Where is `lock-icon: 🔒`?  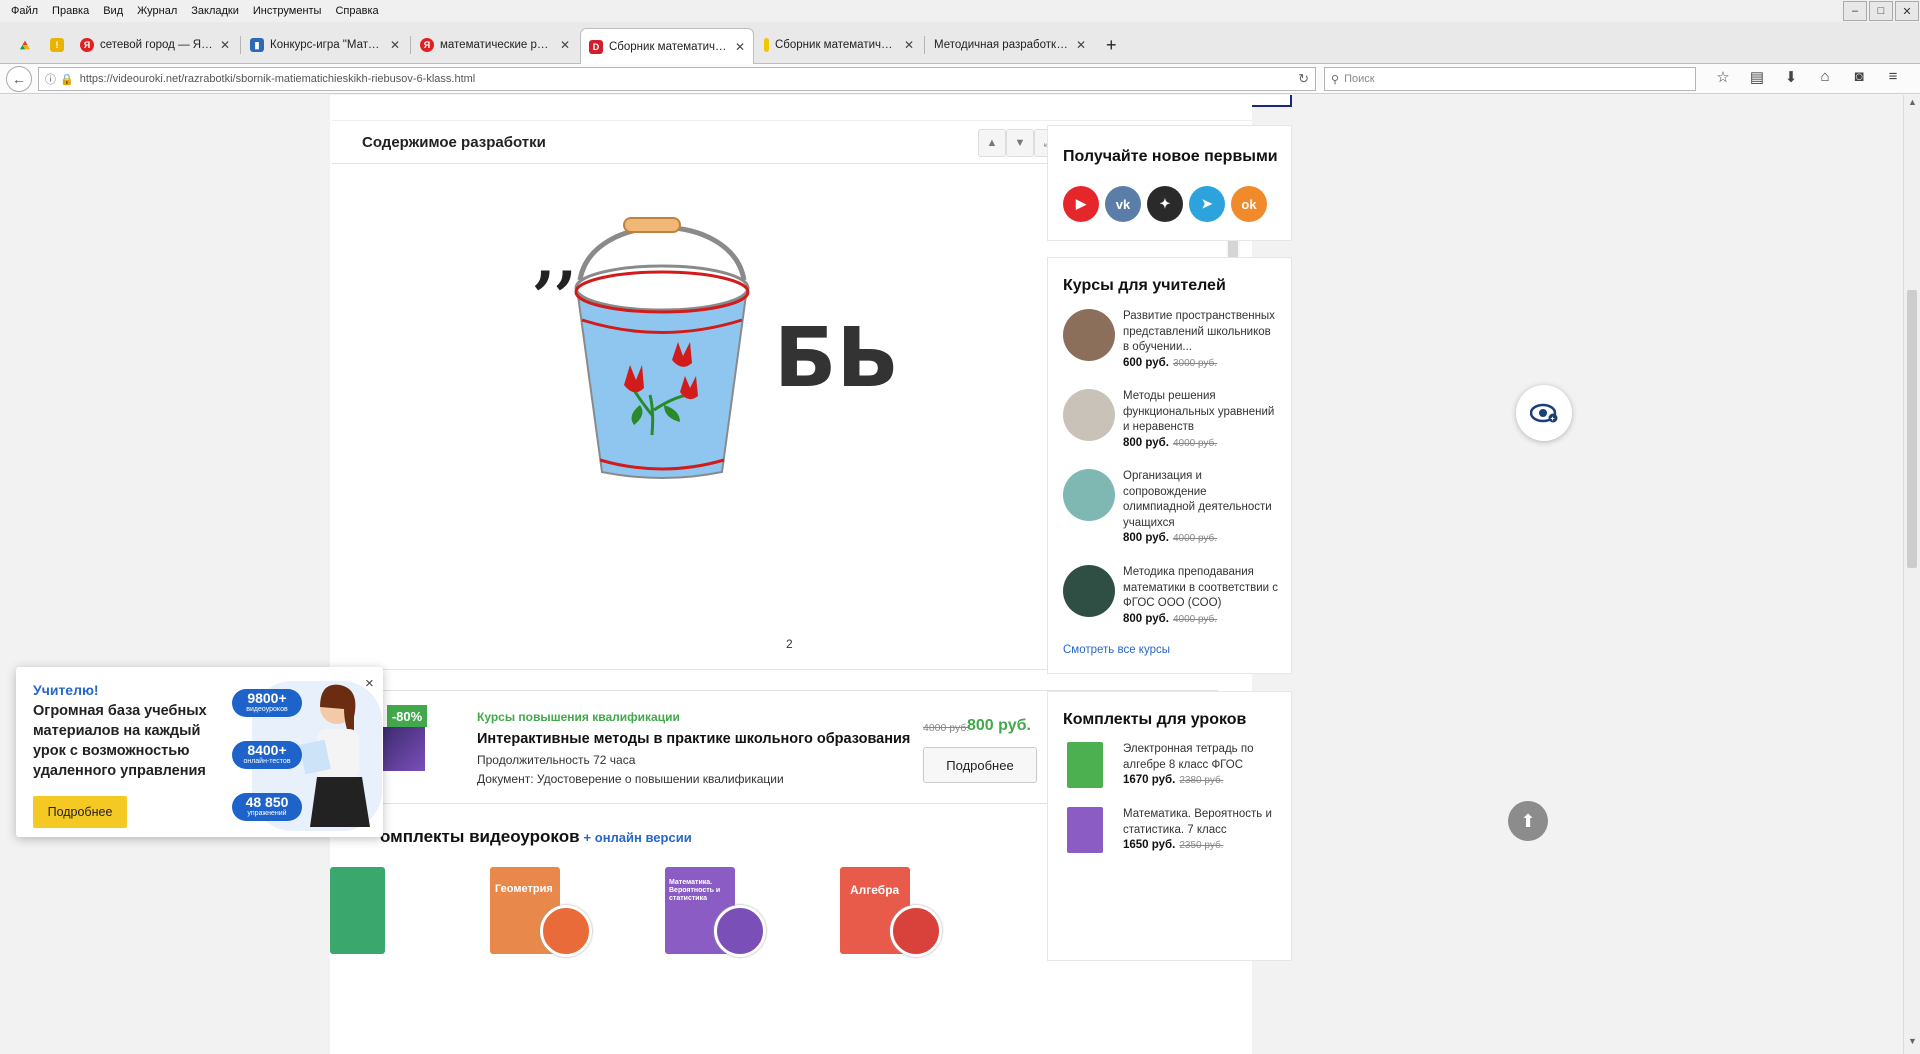
lock-icon: 🔒 is located at coordinates (67, 79).